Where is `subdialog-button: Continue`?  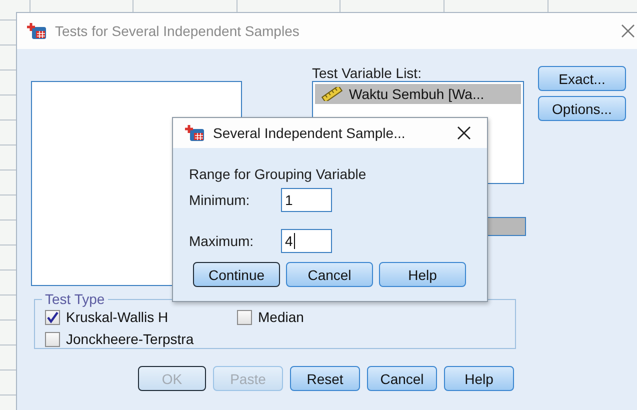
subdialog-button: Continue is located at coordinates (236, 274).